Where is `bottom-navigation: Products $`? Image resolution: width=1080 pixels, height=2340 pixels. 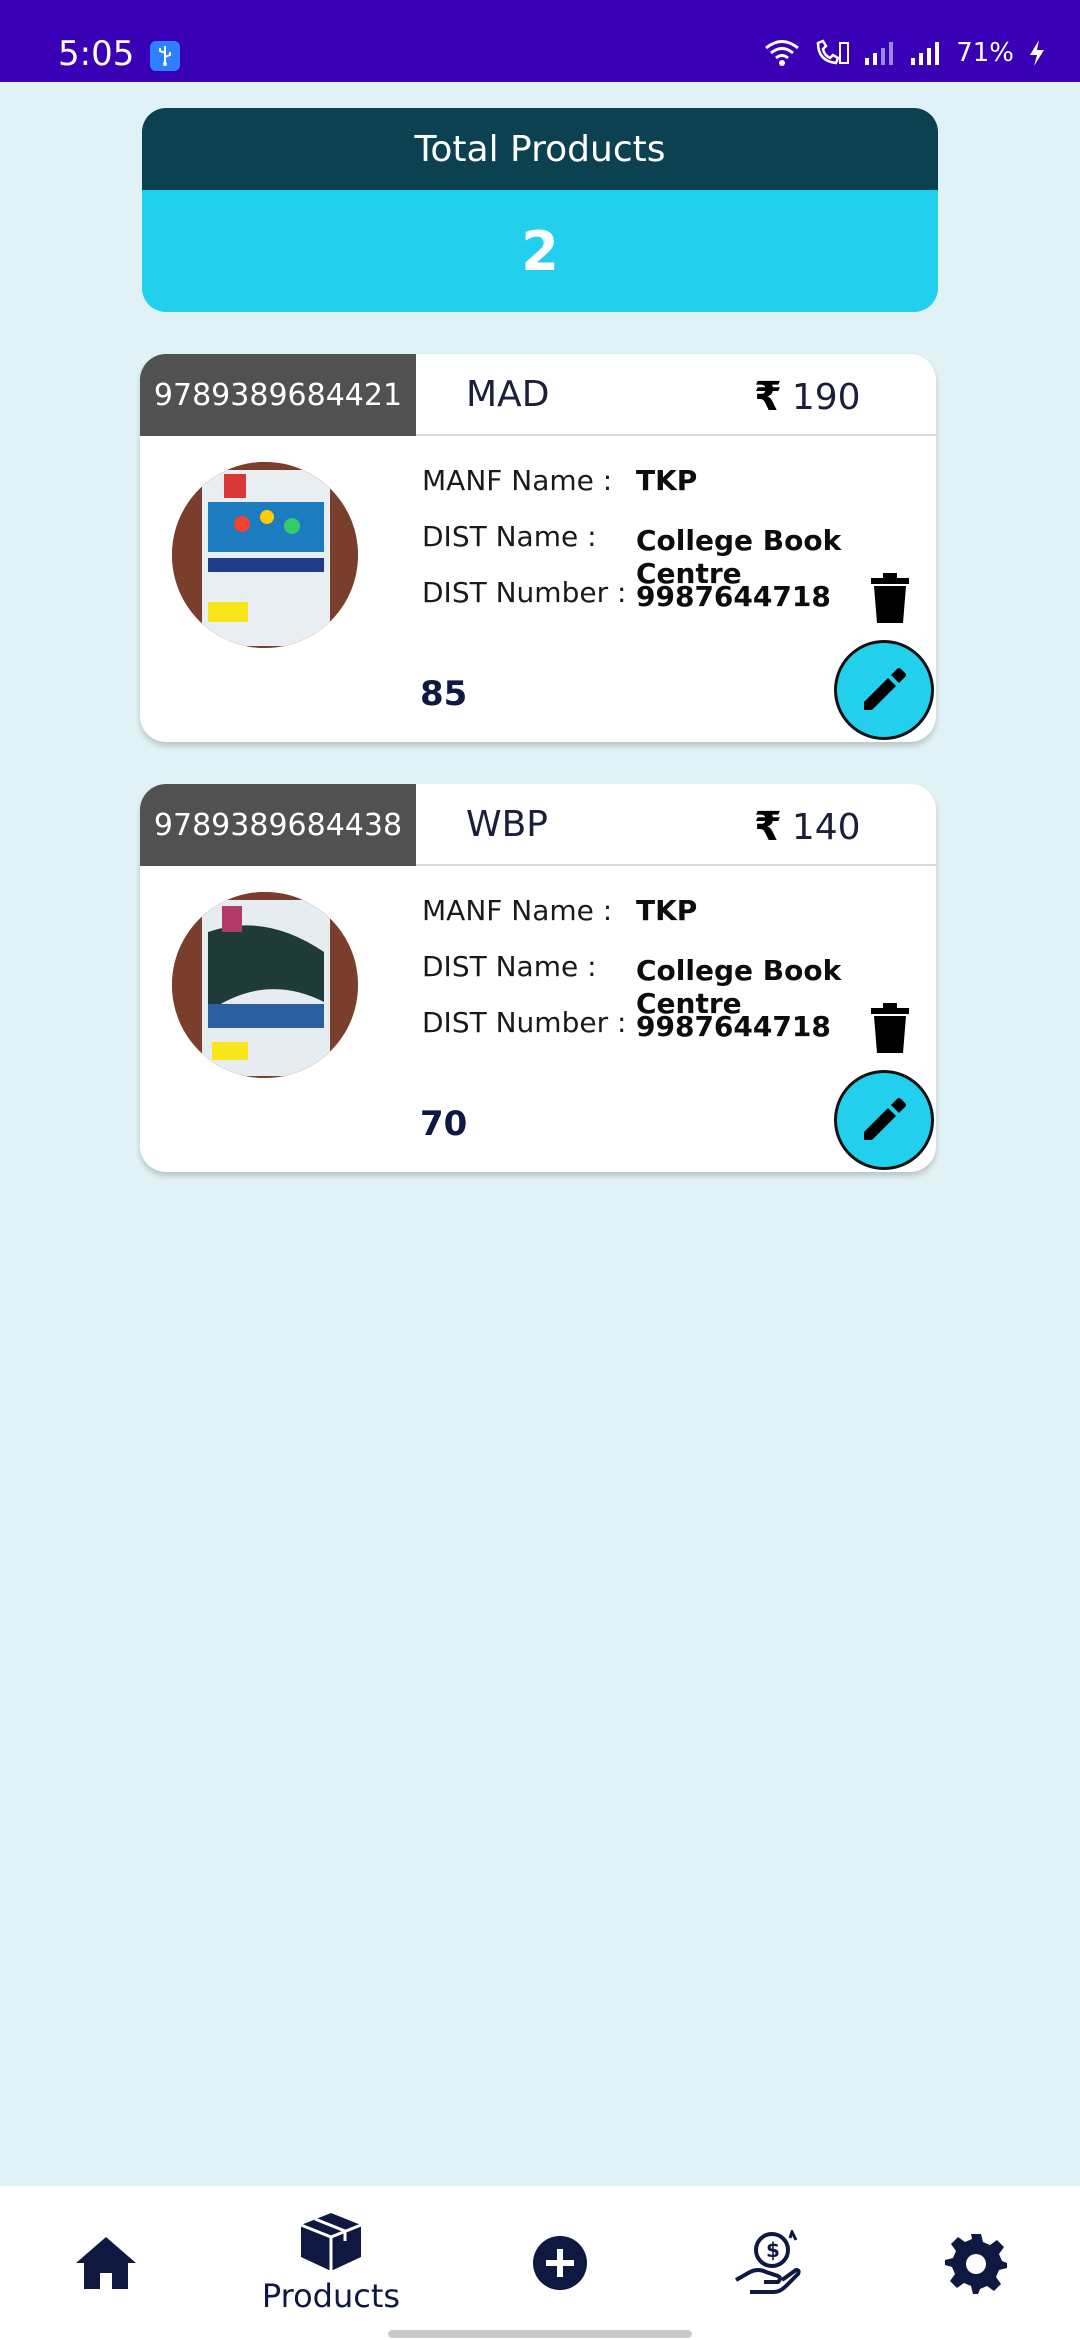
bottom-navigation: Products $ is located at coordinates (540, 2263).